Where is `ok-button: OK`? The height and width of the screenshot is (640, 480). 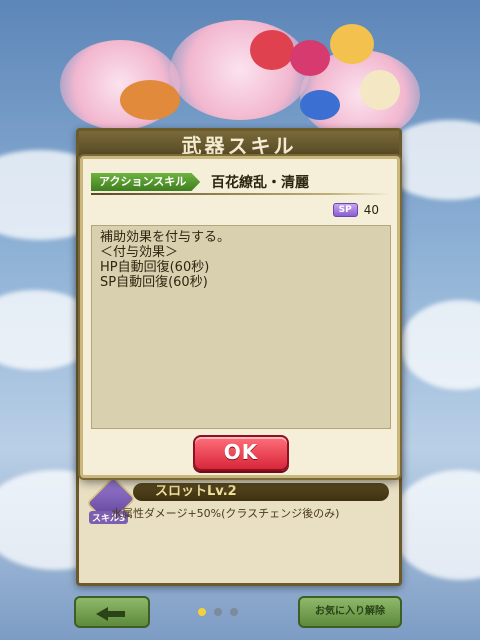 ok-button: OK is located at coordinates (241, 453).